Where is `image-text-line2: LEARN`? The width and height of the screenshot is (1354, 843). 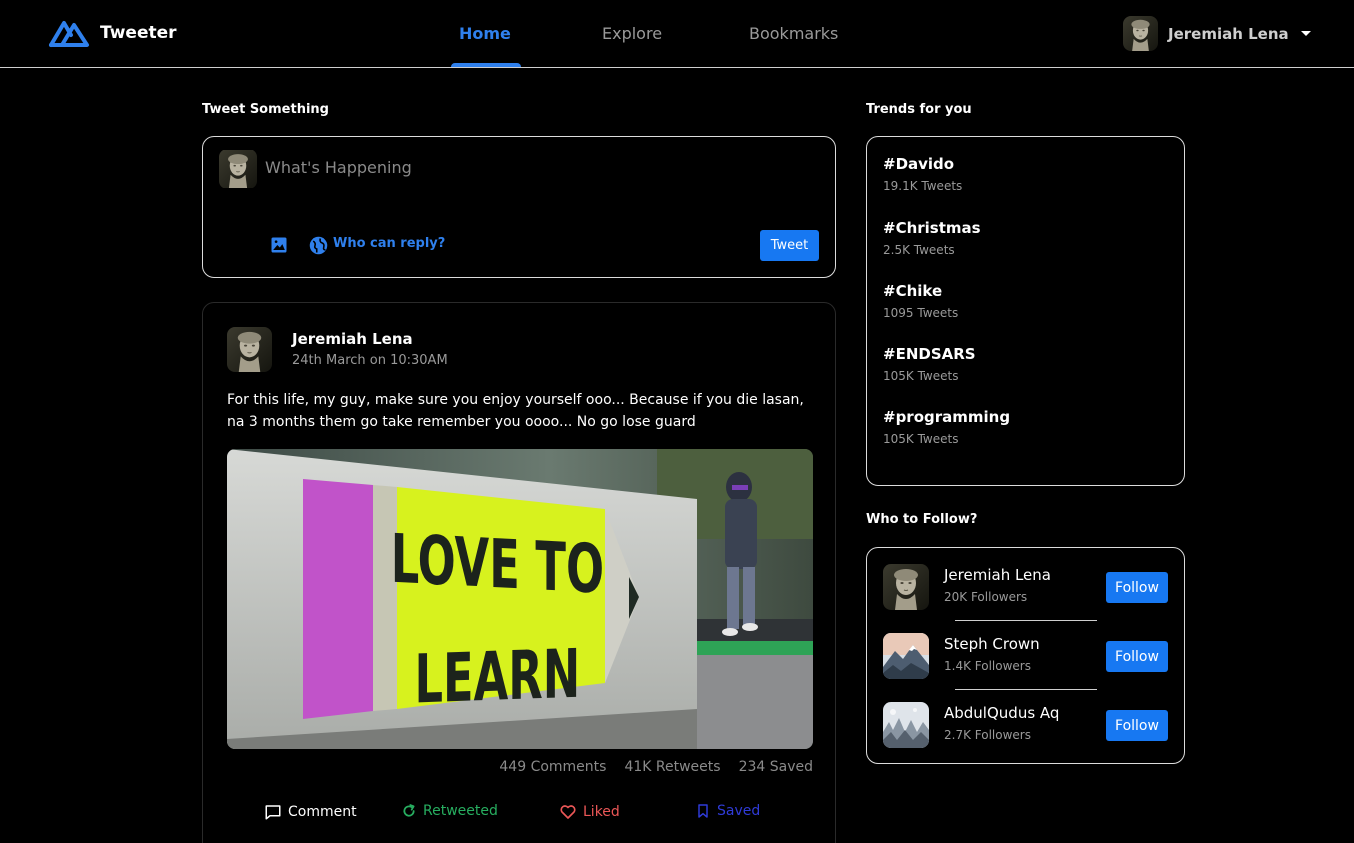 image-text-line2: LEARN is located at coordinates (498, 676).